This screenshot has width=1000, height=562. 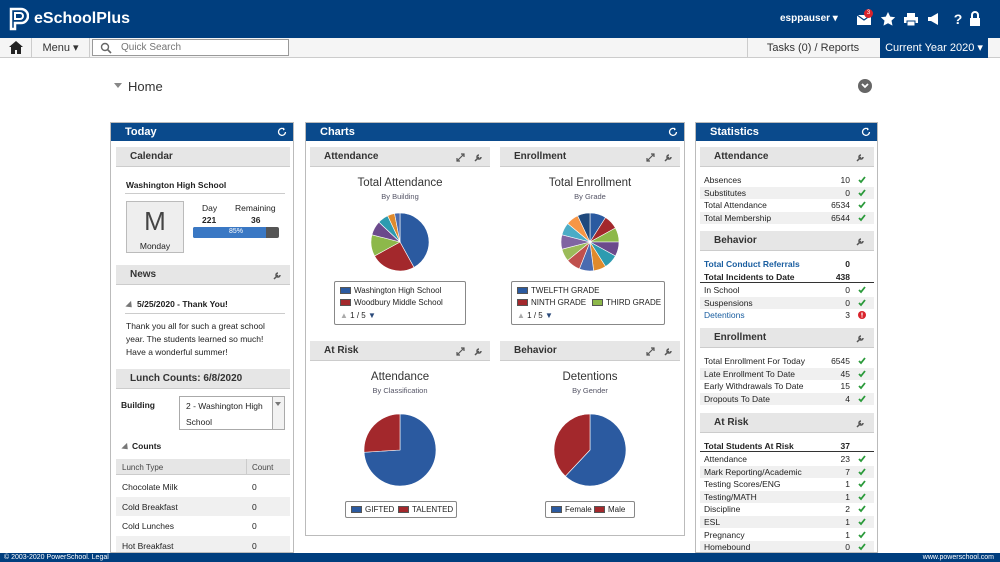 I want to click on conduct-referrals-row: Total Conduct Referrals0, so click(x=787, y=264).